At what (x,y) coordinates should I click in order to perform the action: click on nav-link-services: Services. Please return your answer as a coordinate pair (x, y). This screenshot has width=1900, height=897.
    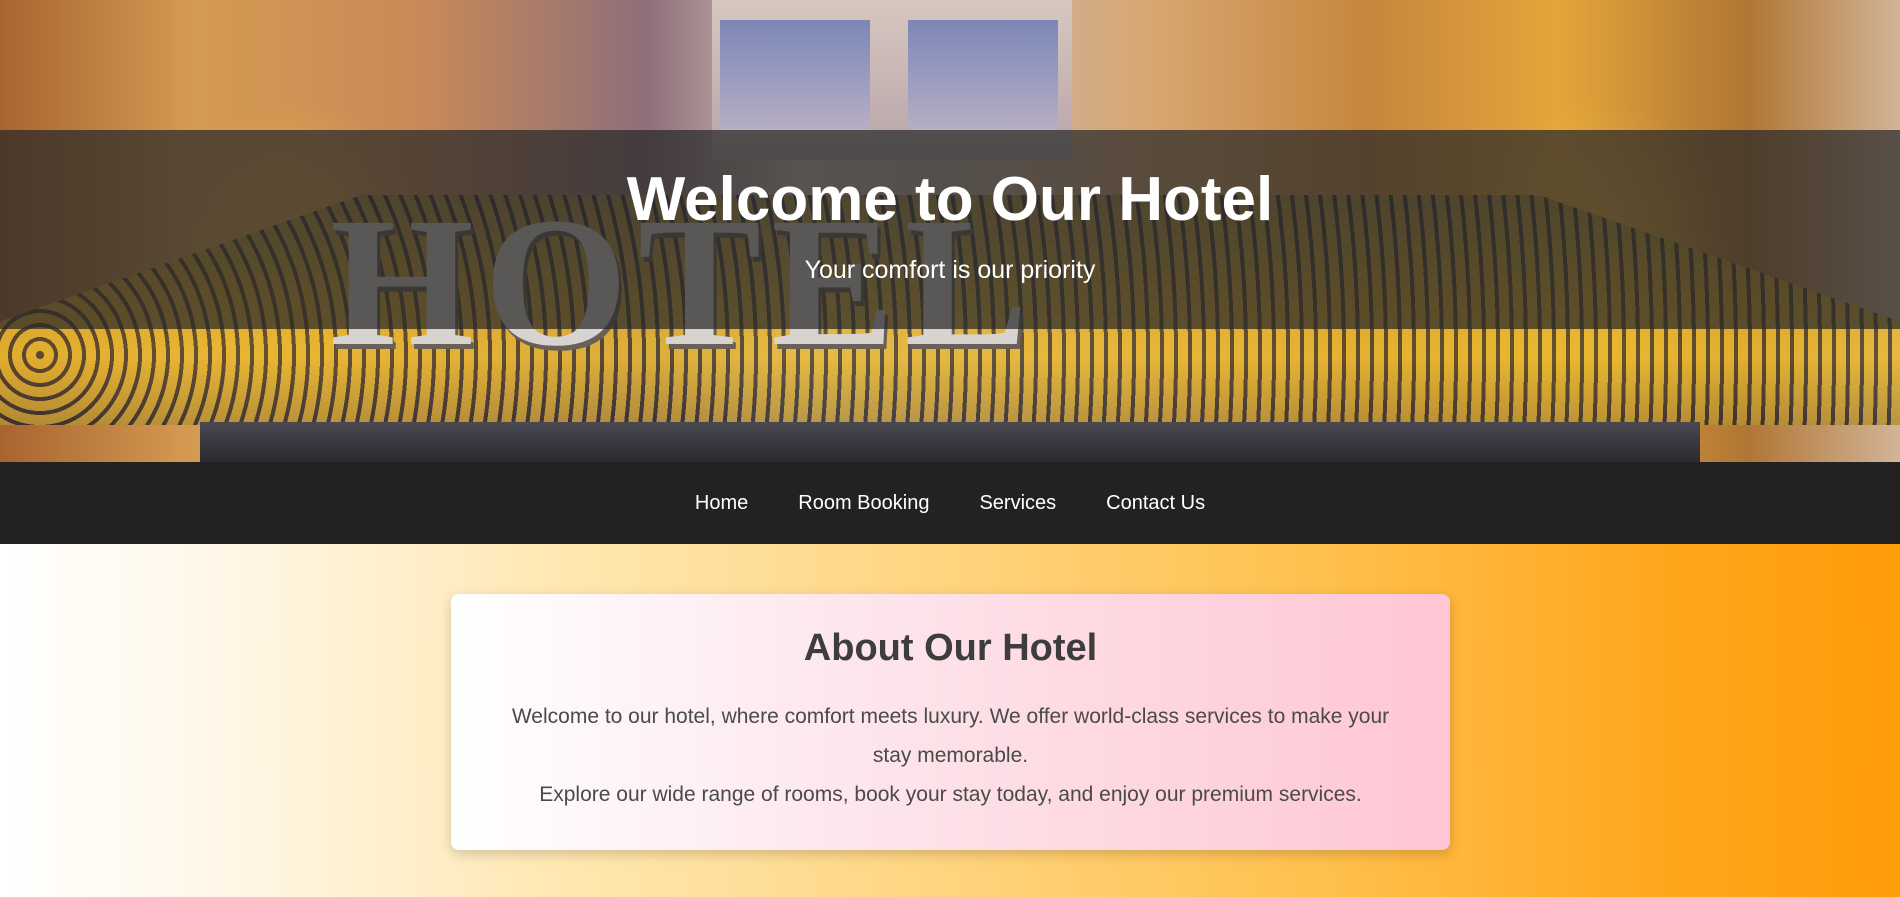
    Looking at the image, I should click on (1017, 503).